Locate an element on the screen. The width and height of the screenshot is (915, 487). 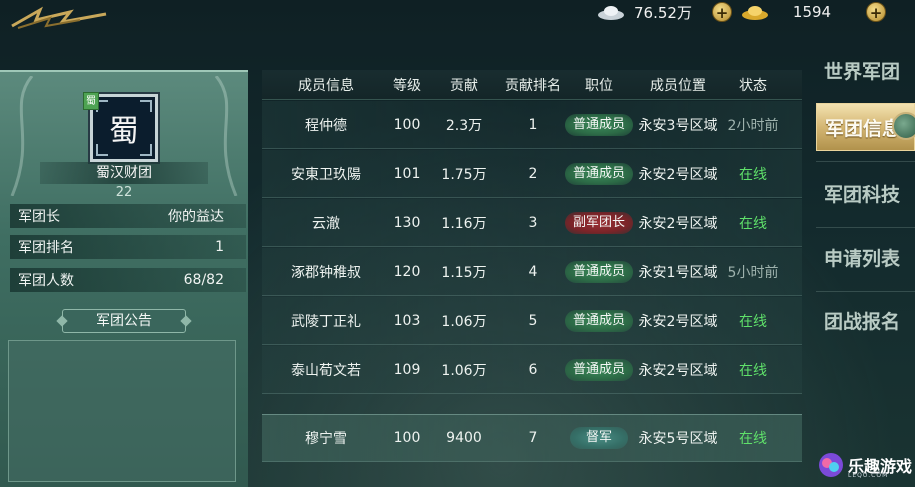
member-contribution-rank: 3 is located at coordinates (533, 222).